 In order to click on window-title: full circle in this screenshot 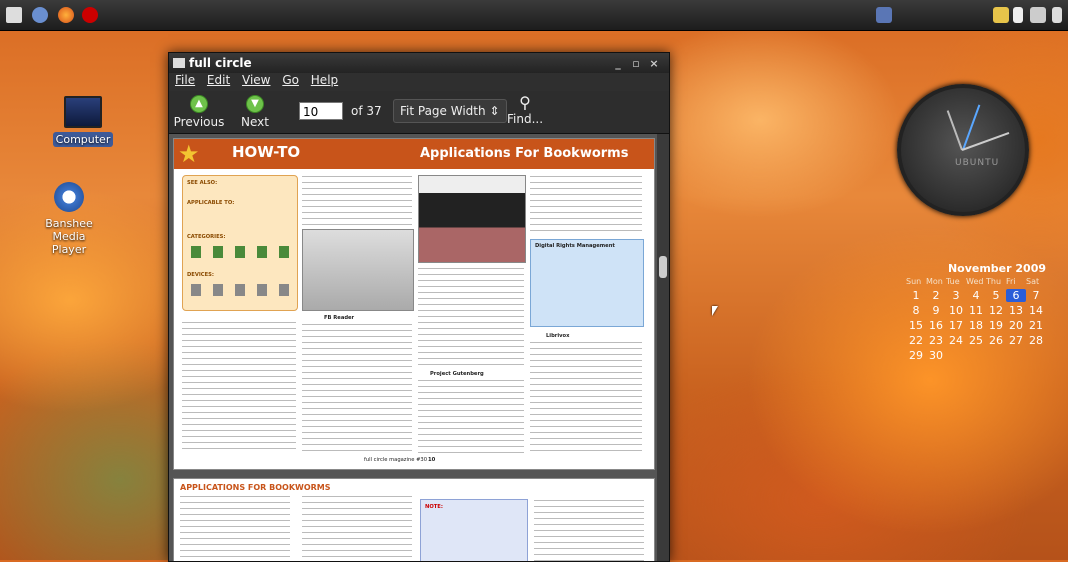, I will do `click(220, 63)`.